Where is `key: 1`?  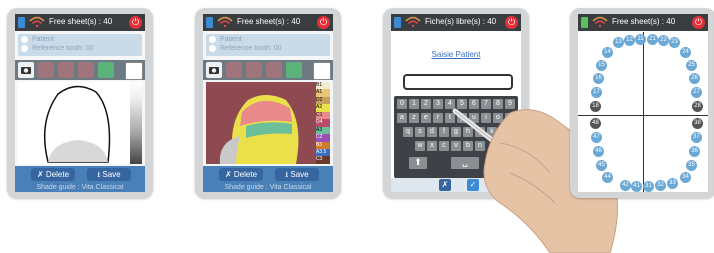 key: 1 is located at coordinates (414, 104).